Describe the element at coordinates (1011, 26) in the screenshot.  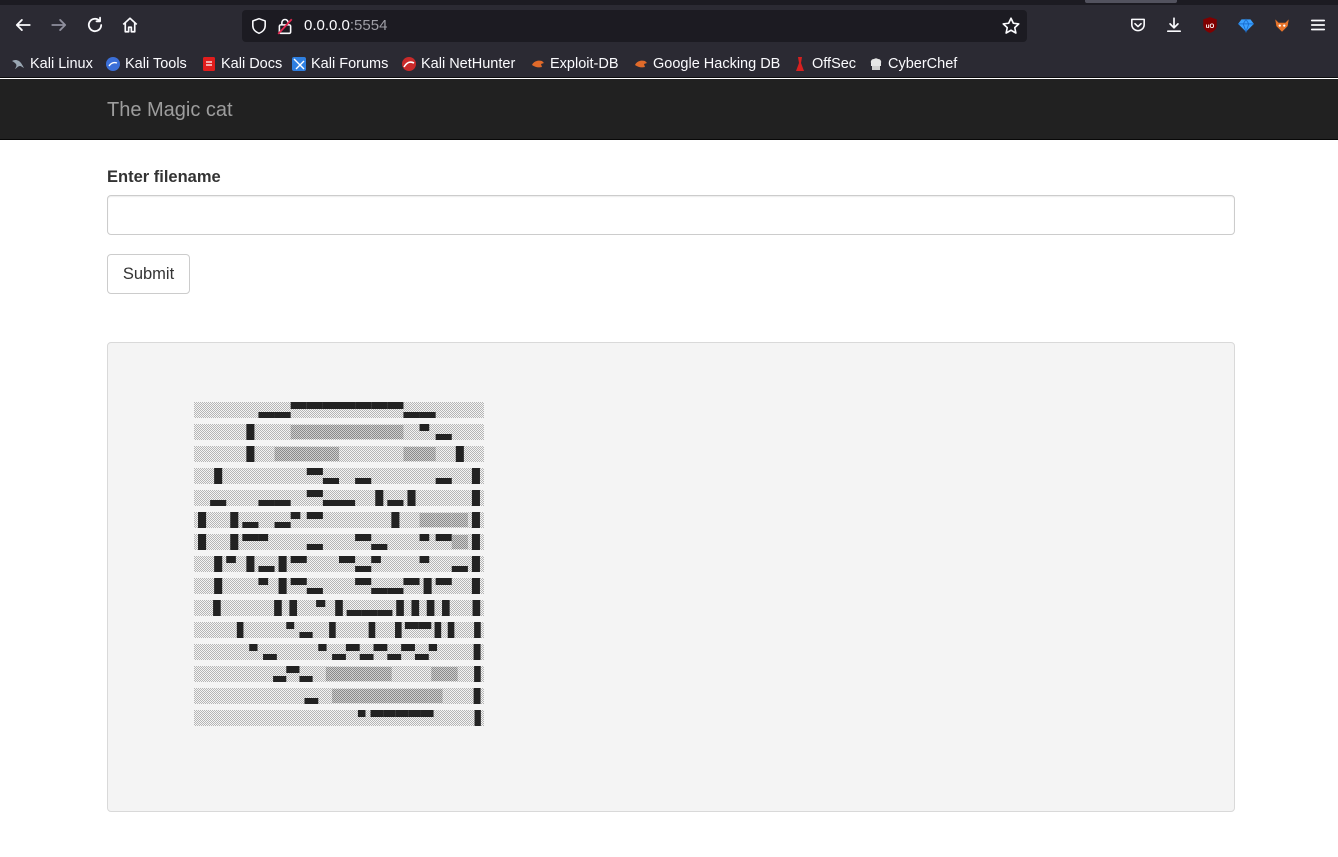
I see `bookmark-star-icon` at that location.